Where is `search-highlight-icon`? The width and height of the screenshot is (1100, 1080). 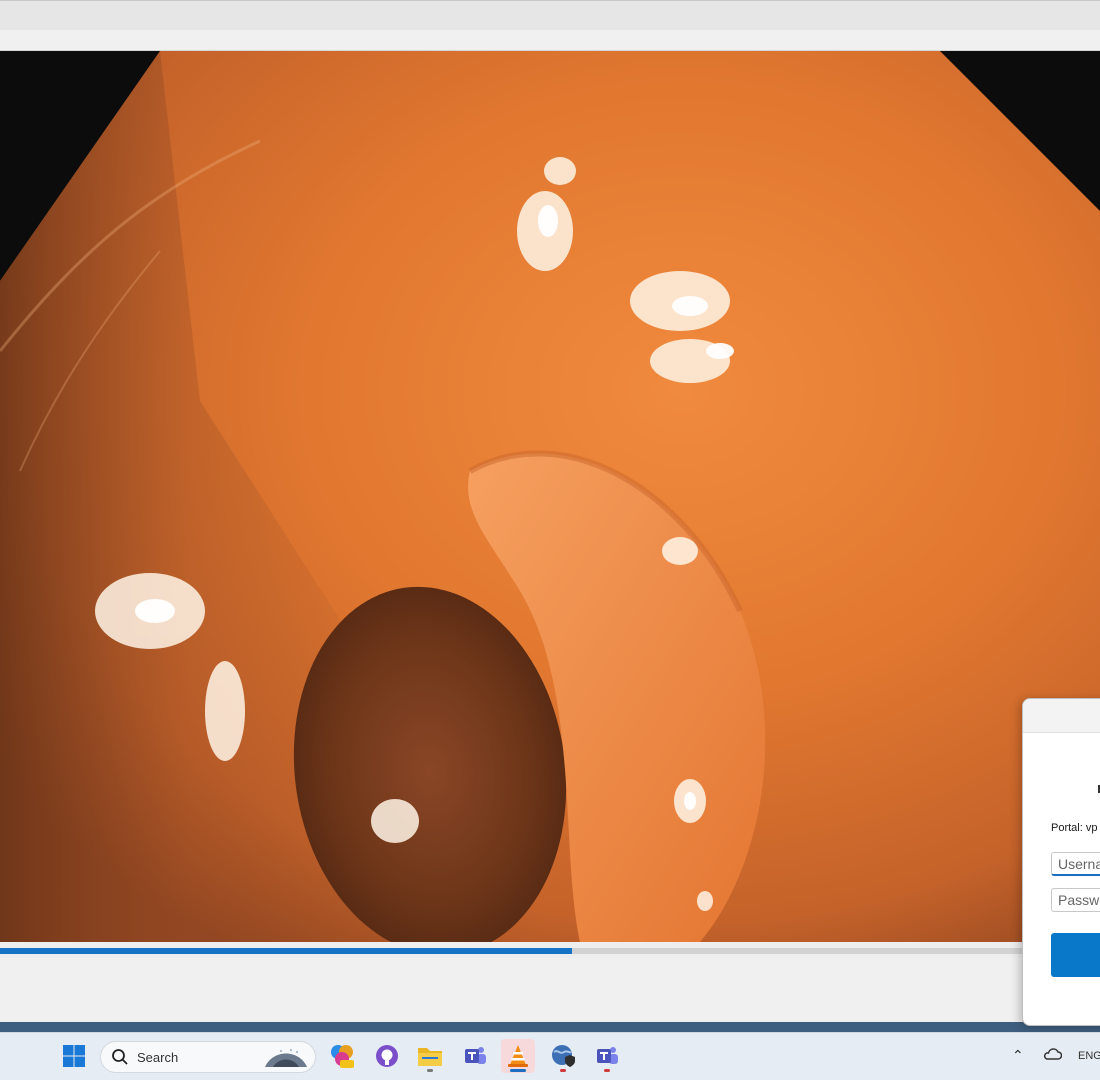
search-highlight-icon is located at coordinates (286, 1058).